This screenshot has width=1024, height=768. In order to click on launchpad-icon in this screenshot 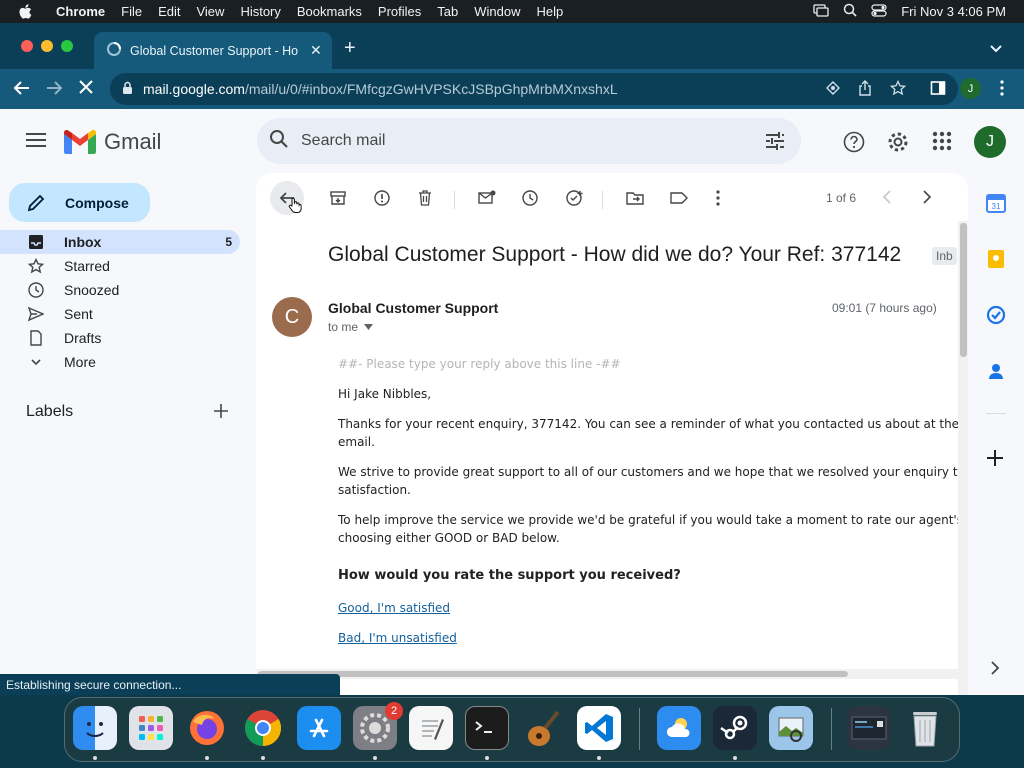, I will do `click(151, 728)`.